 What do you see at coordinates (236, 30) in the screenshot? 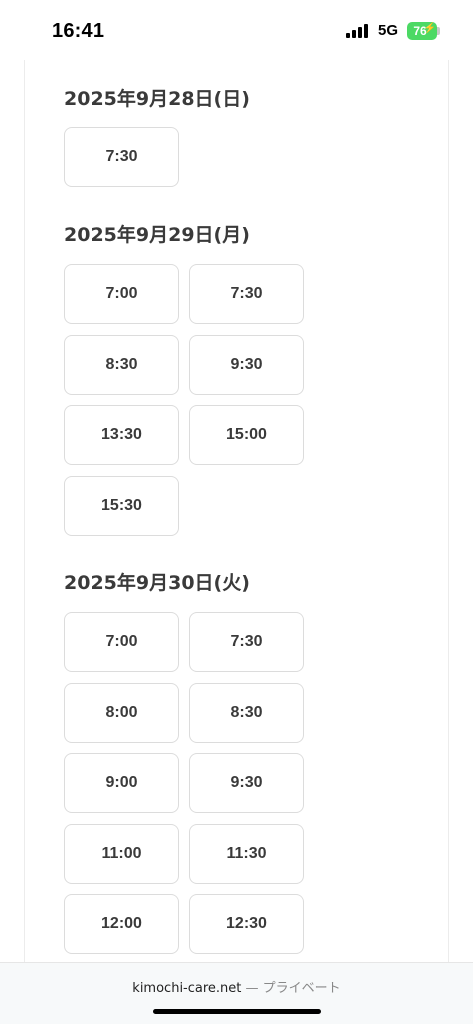
I see `status-bar: 16:41 5G 76 ⚡` at bounding box center [236, 30].